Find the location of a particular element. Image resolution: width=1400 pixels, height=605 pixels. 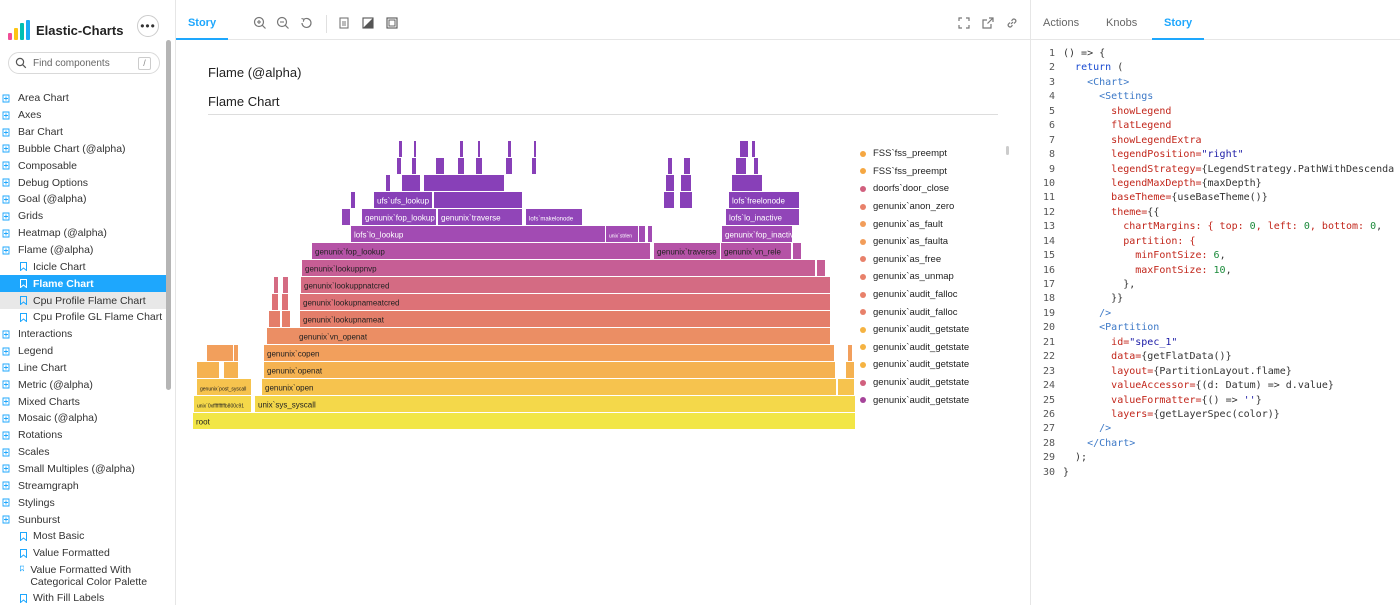

contrast-icon is located at coordinates (368, 23).